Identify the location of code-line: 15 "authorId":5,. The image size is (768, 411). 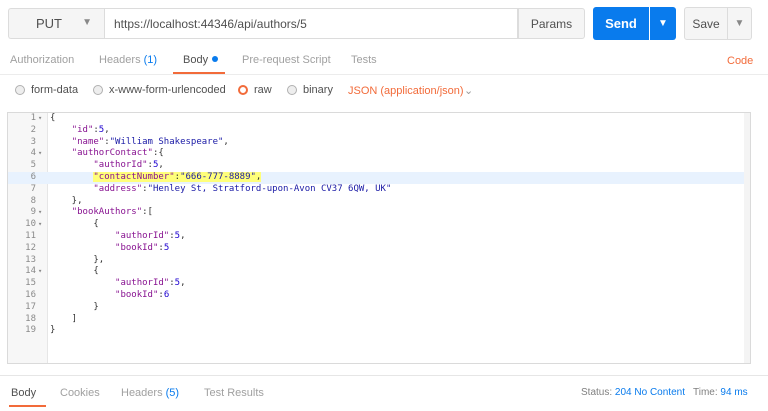
(379, 284).